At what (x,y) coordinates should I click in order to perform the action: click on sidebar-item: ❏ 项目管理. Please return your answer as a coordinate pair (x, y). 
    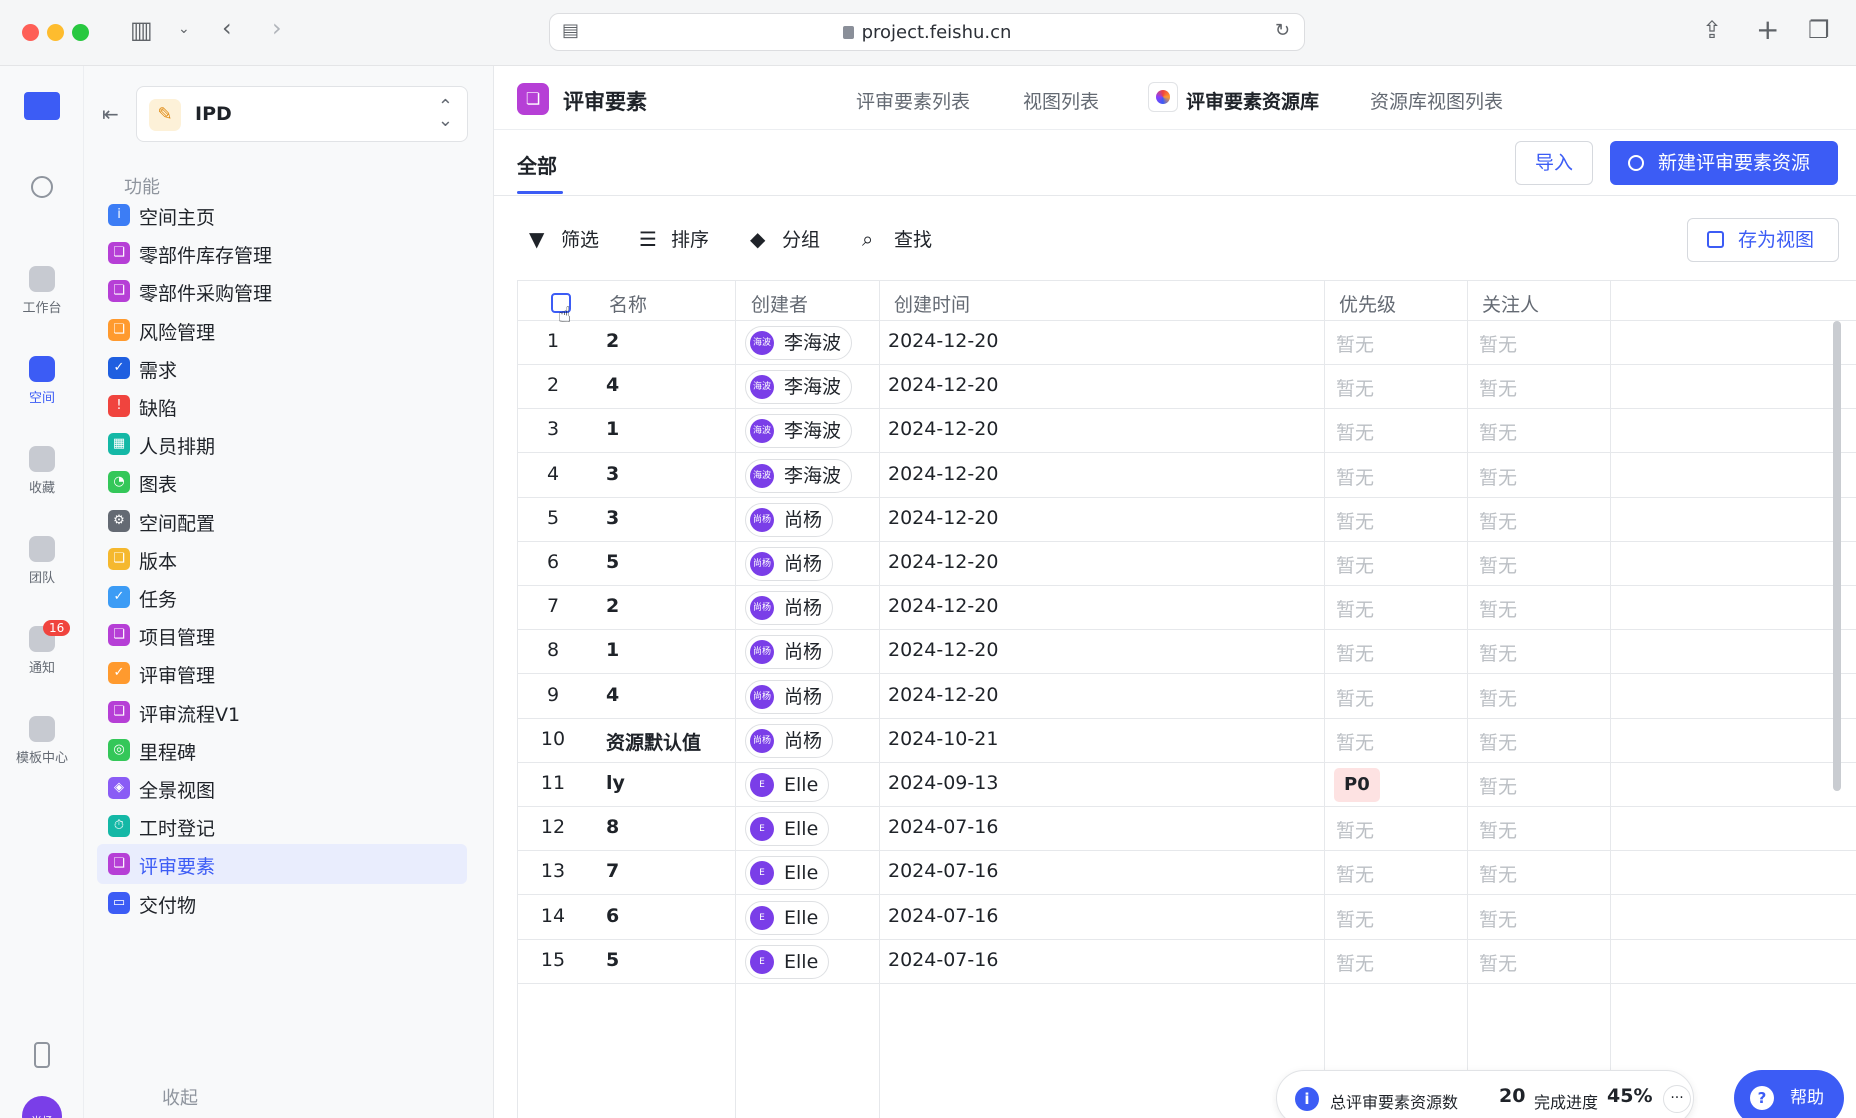
    Looking at the image, I should click on (282, 635).